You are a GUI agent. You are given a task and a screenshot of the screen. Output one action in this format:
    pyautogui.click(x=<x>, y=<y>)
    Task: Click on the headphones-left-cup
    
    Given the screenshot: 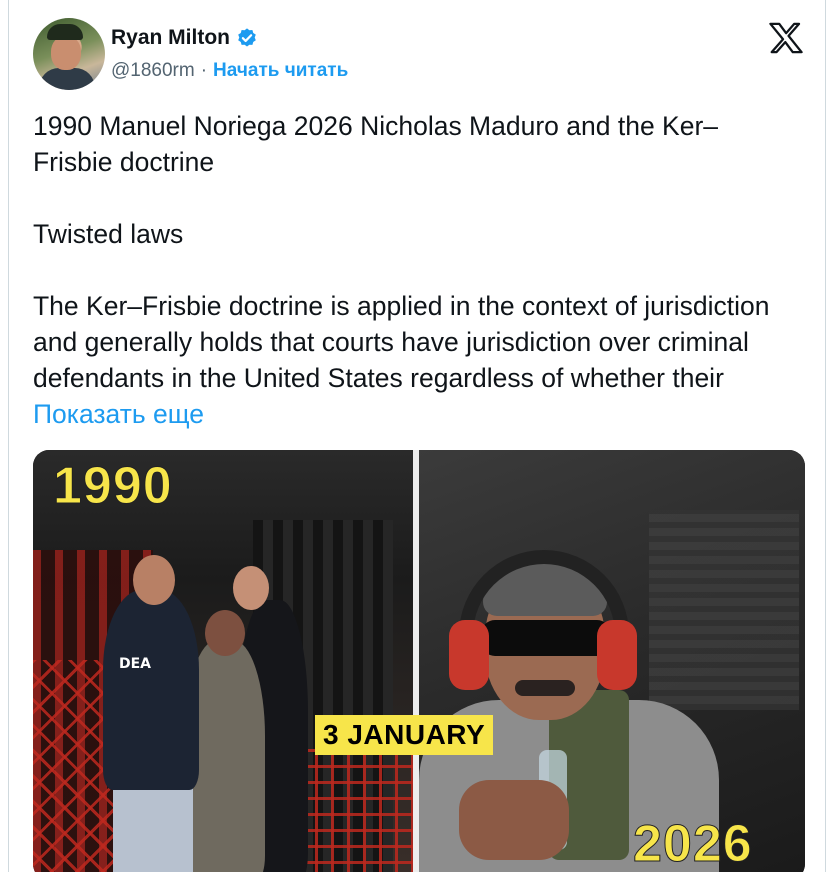 What is the action you would take?
    pyautogui.click(x=469, y=655)
    